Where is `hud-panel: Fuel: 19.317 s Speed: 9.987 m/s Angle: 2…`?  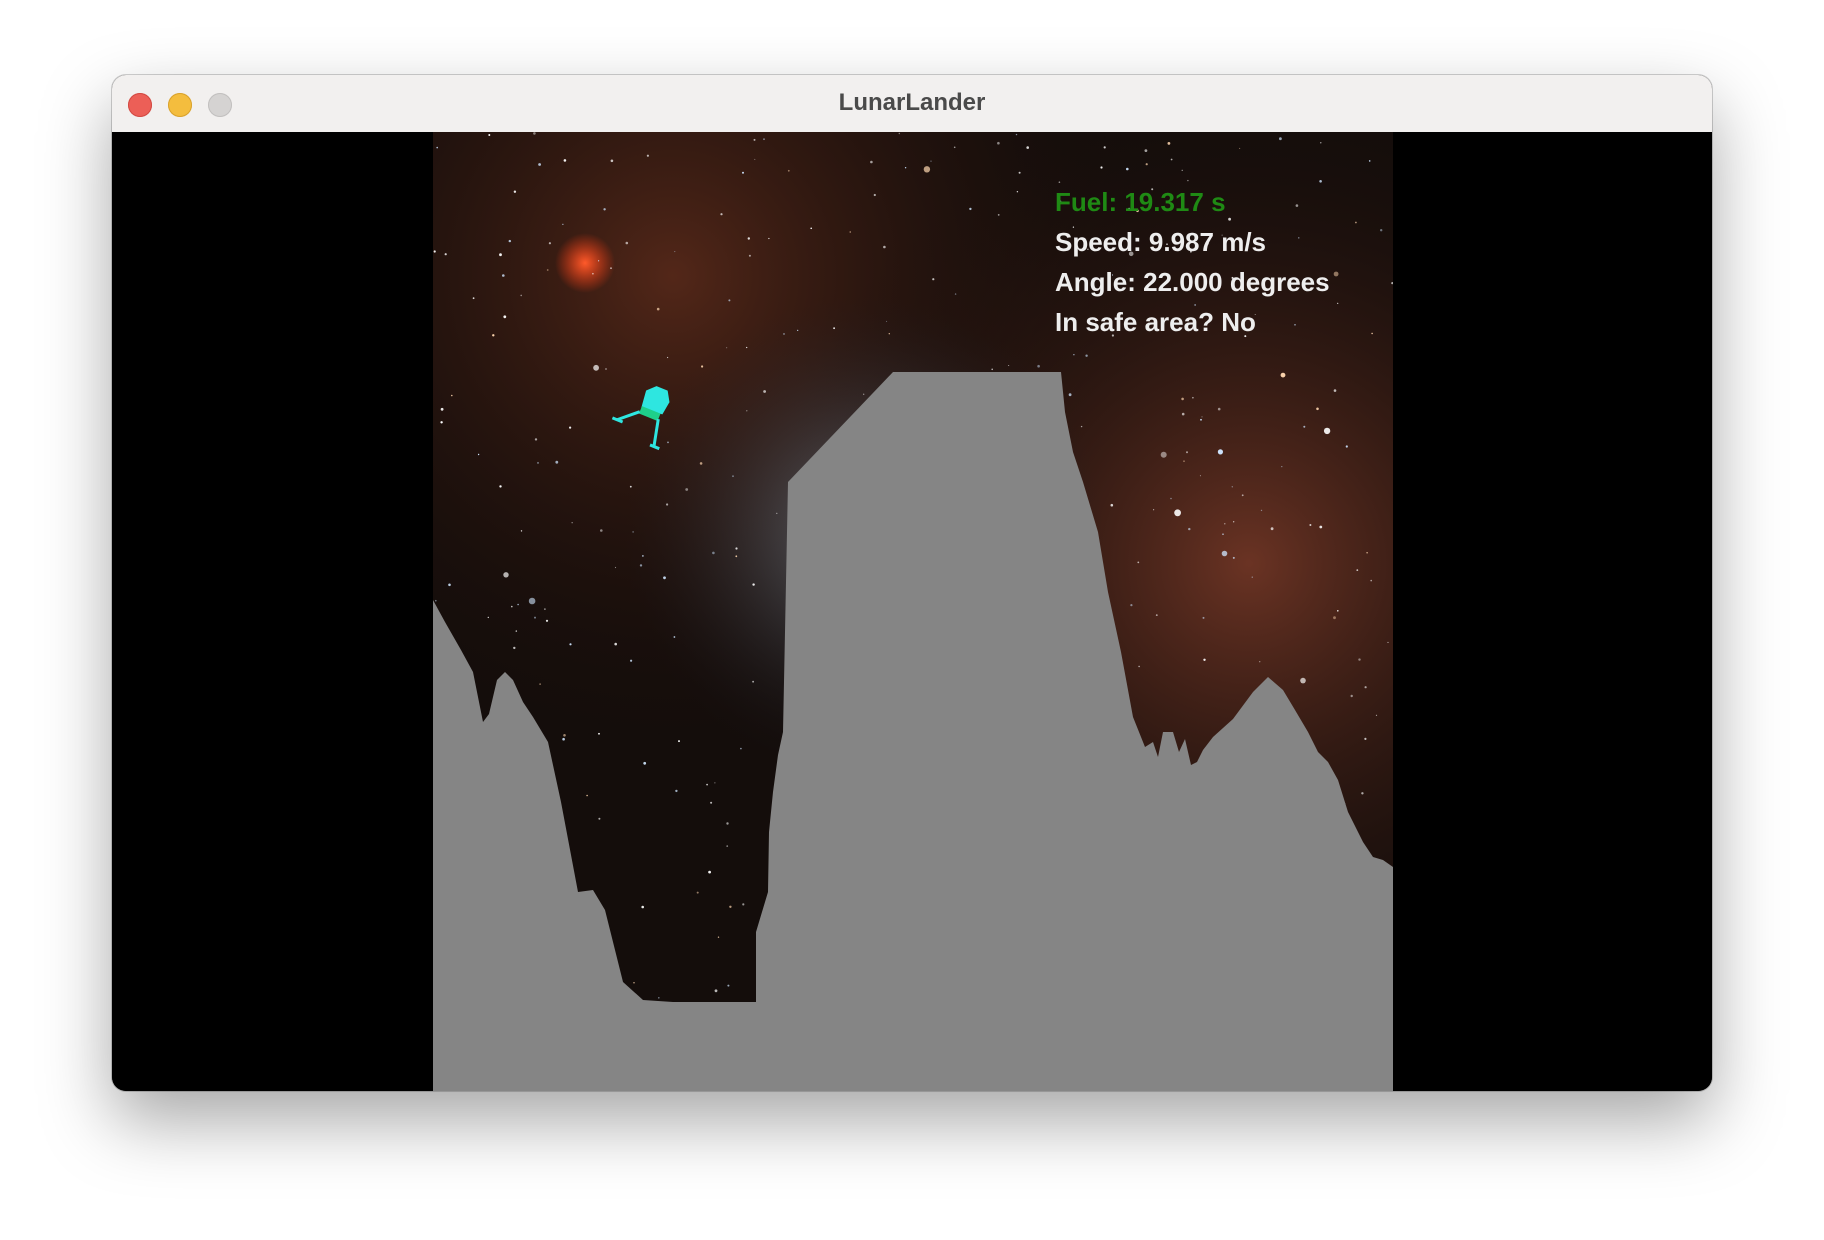
hud-panel: Fuel: 19.317 s Speed: 9.987 m/s Angle: 2… is located at coordinates (1192, 262).